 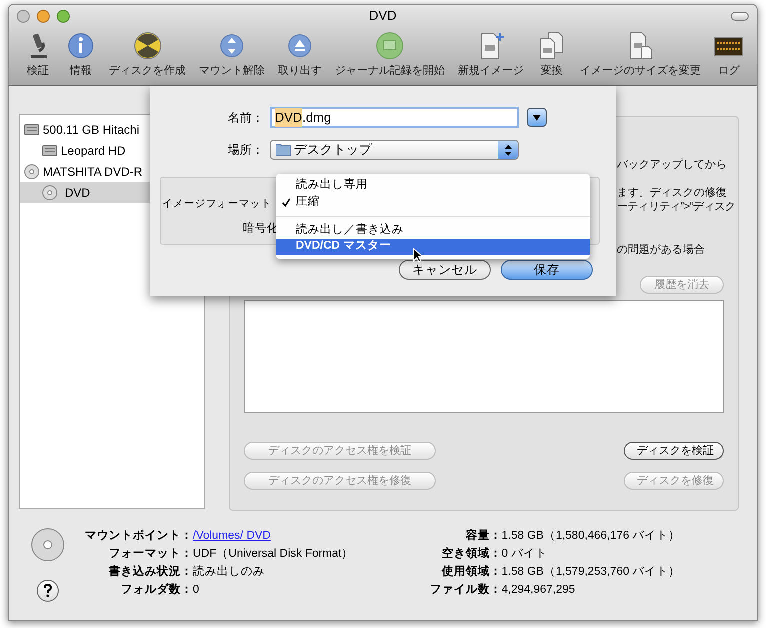 I want to click on menu-item: 読み出し／書き込み, so click(x=433, y=231).